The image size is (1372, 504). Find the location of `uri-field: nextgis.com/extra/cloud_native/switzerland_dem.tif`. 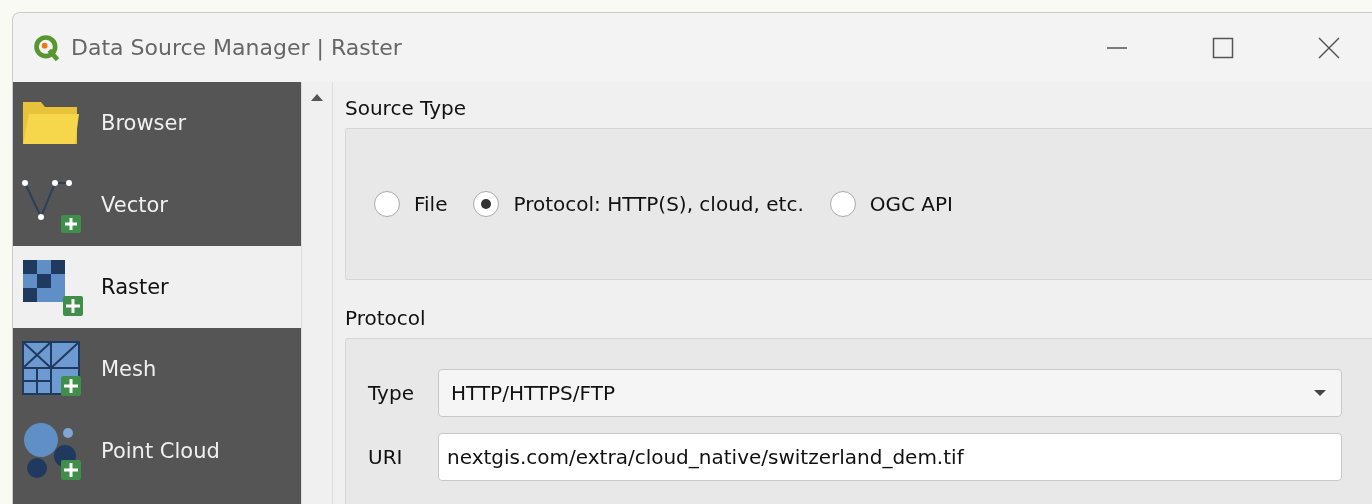

uri-field: nextgis.com/extra/cloud_native/switzerland_dem.tif is located at coordinates (890, 457).